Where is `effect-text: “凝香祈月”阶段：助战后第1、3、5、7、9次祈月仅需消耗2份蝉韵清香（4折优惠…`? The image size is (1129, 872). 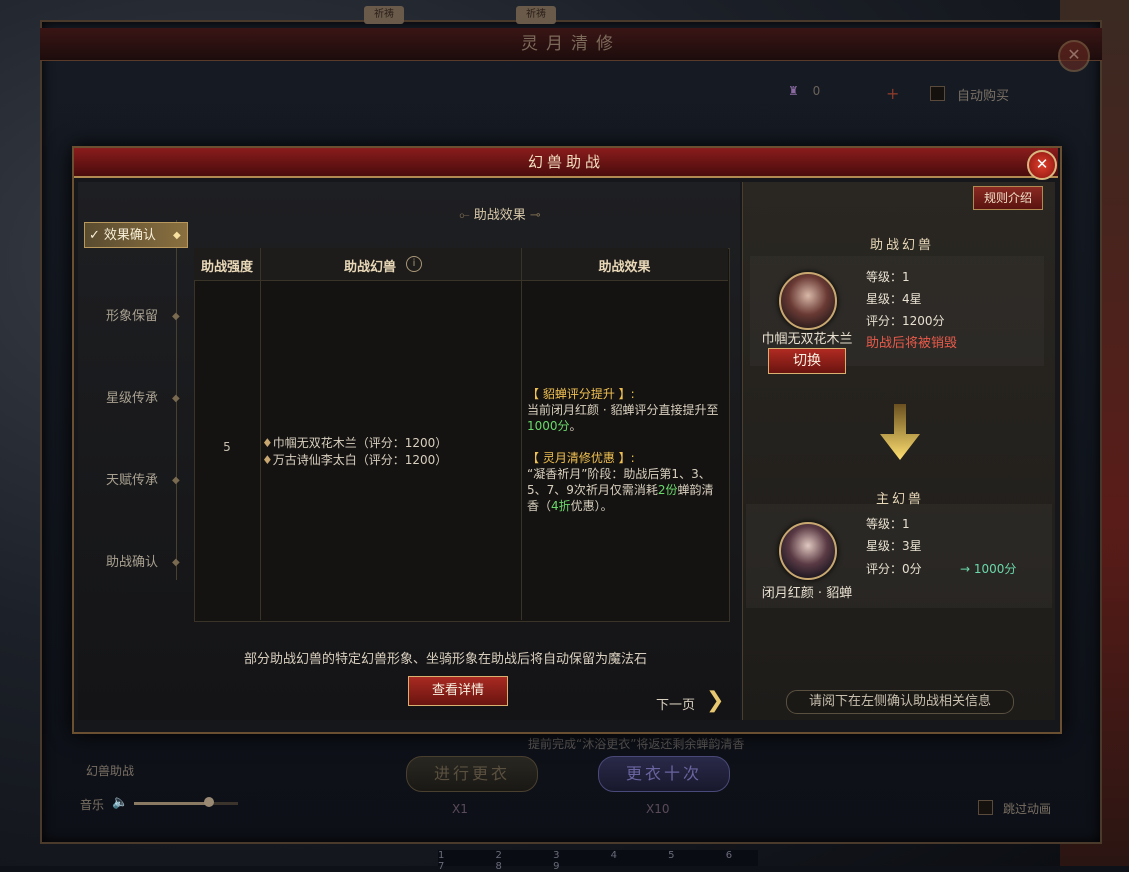
effect-text: “凝香祈月”阶段：助战后第1、3、5、7、9次祈月仅需消耗2份蝉韵清香（4折优惠… is located at coordinates (620, 490).